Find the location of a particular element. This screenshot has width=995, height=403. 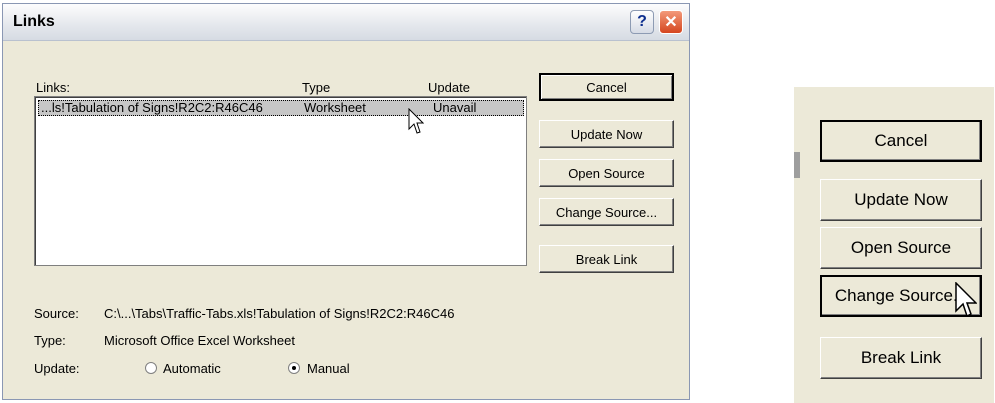

open-source-button: Open Source is located at coordinates (606, 173).